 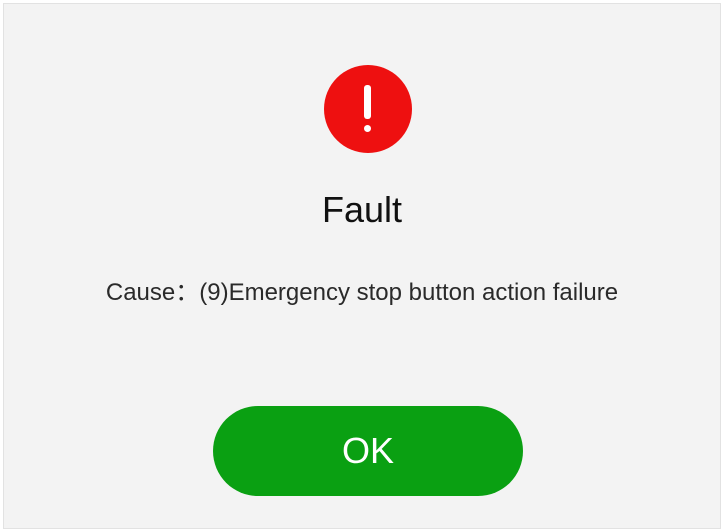 I want to click on ok-button: OK, so click(x=368, y=451).